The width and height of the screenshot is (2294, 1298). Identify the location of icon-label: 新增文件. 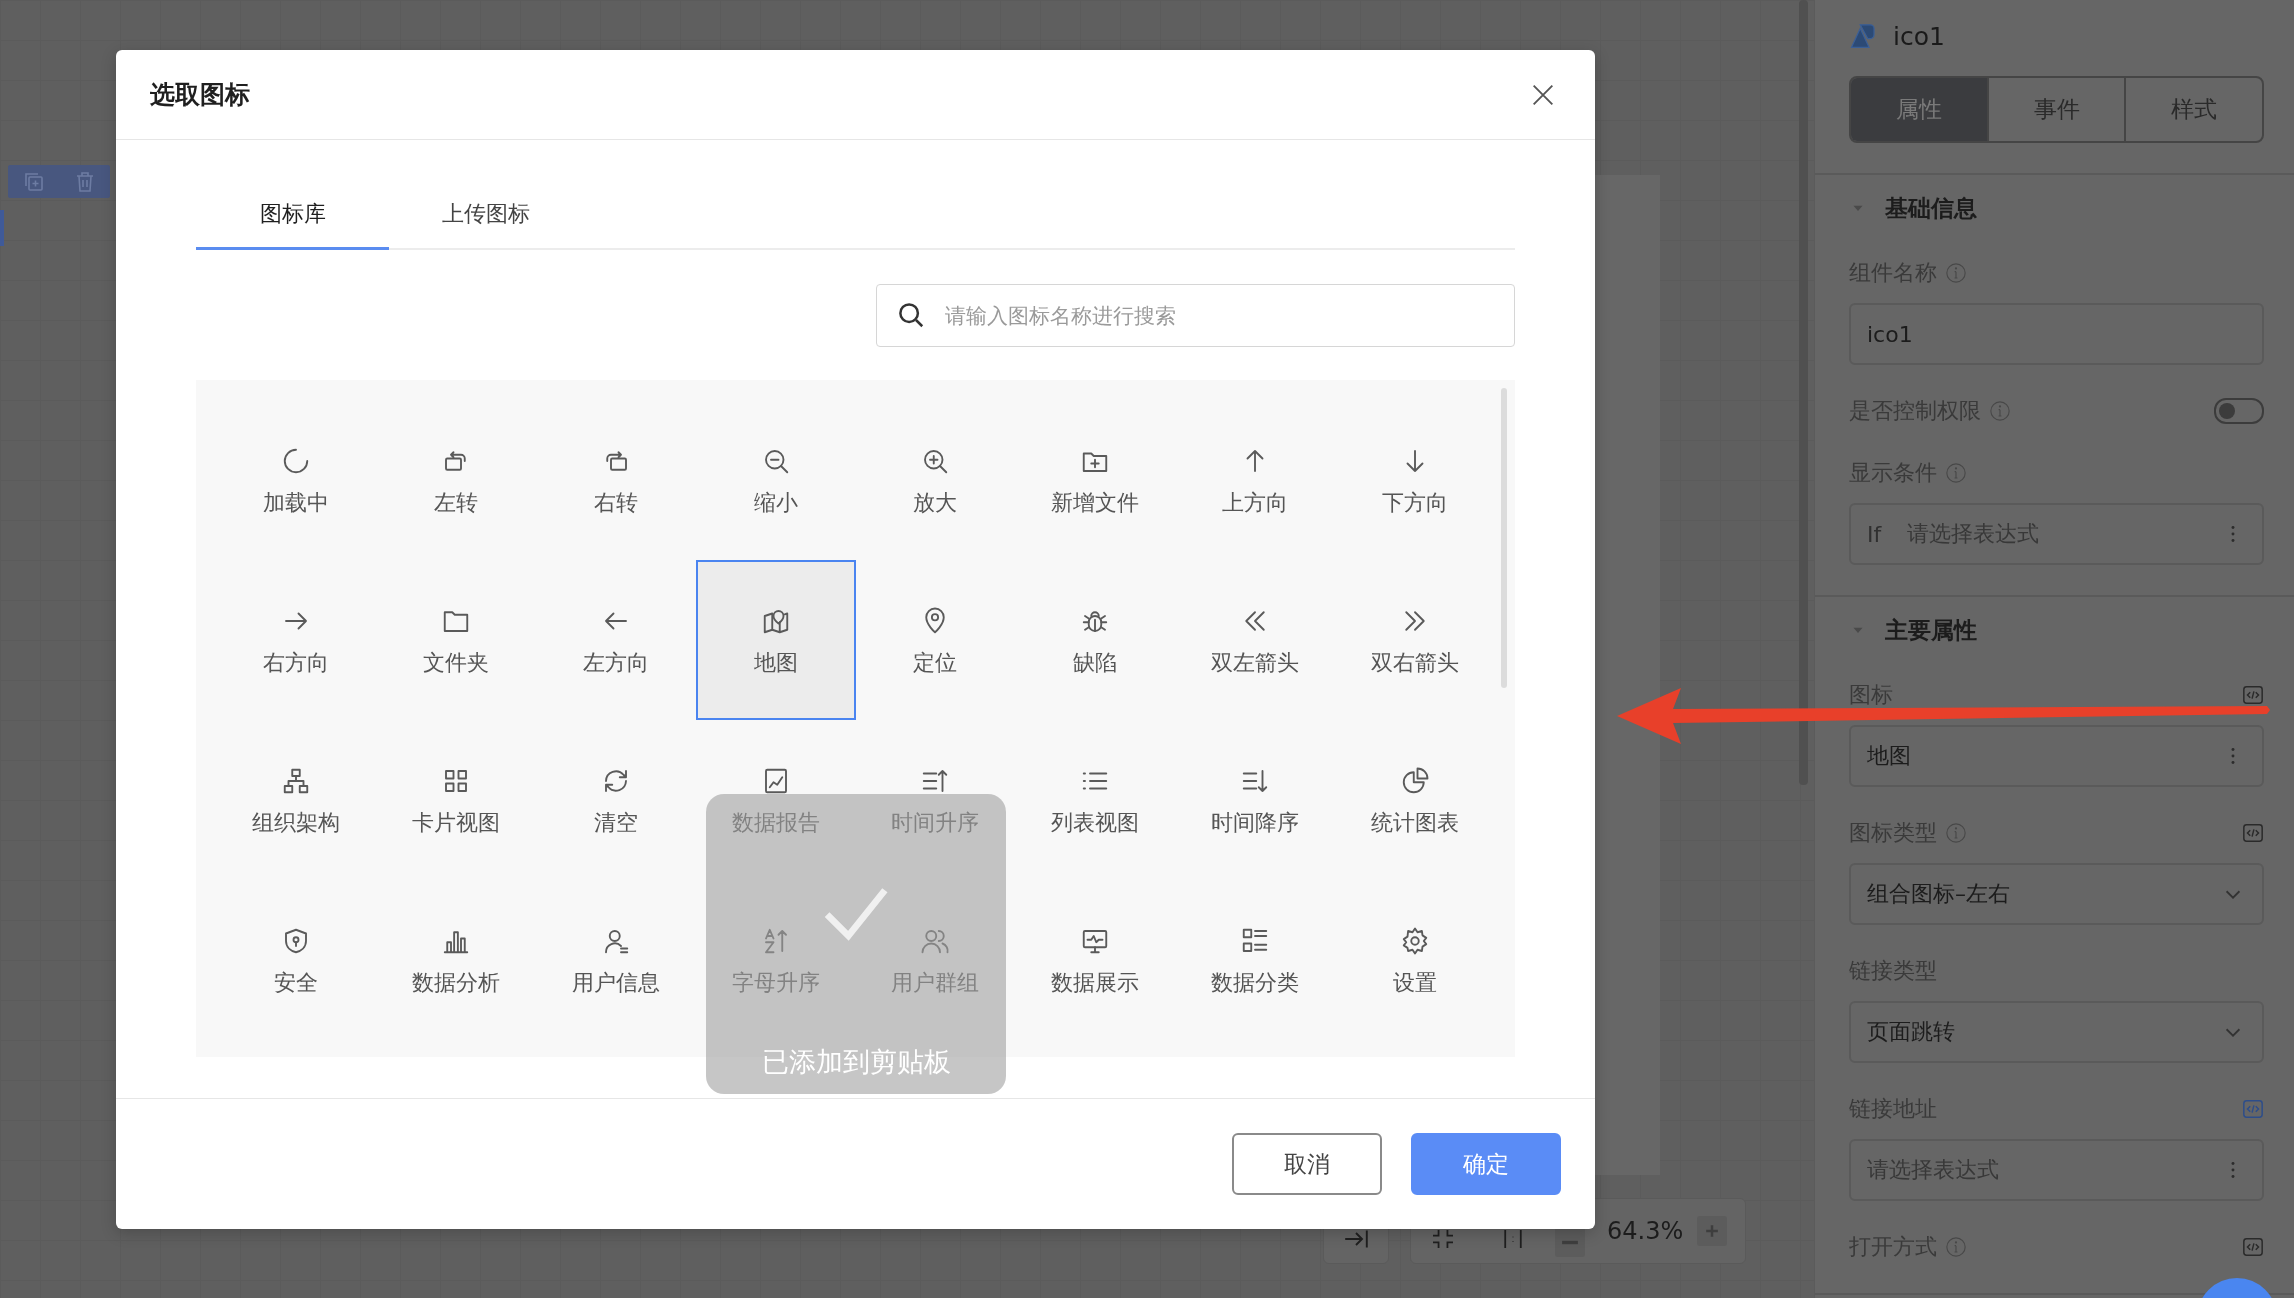
(1095, 503).